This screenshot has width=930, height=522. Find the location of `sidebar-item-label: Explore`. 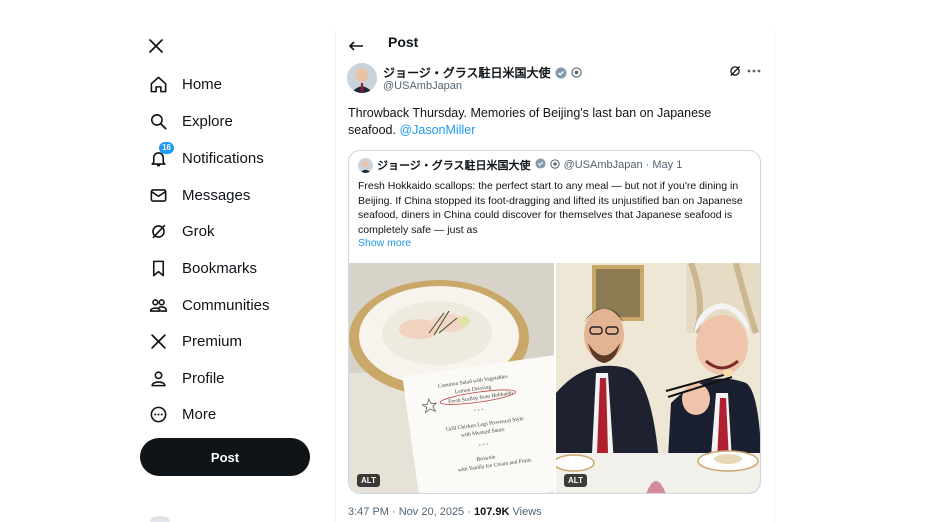

sidebar-item-label: Explore is located at coordinates (207, 121).